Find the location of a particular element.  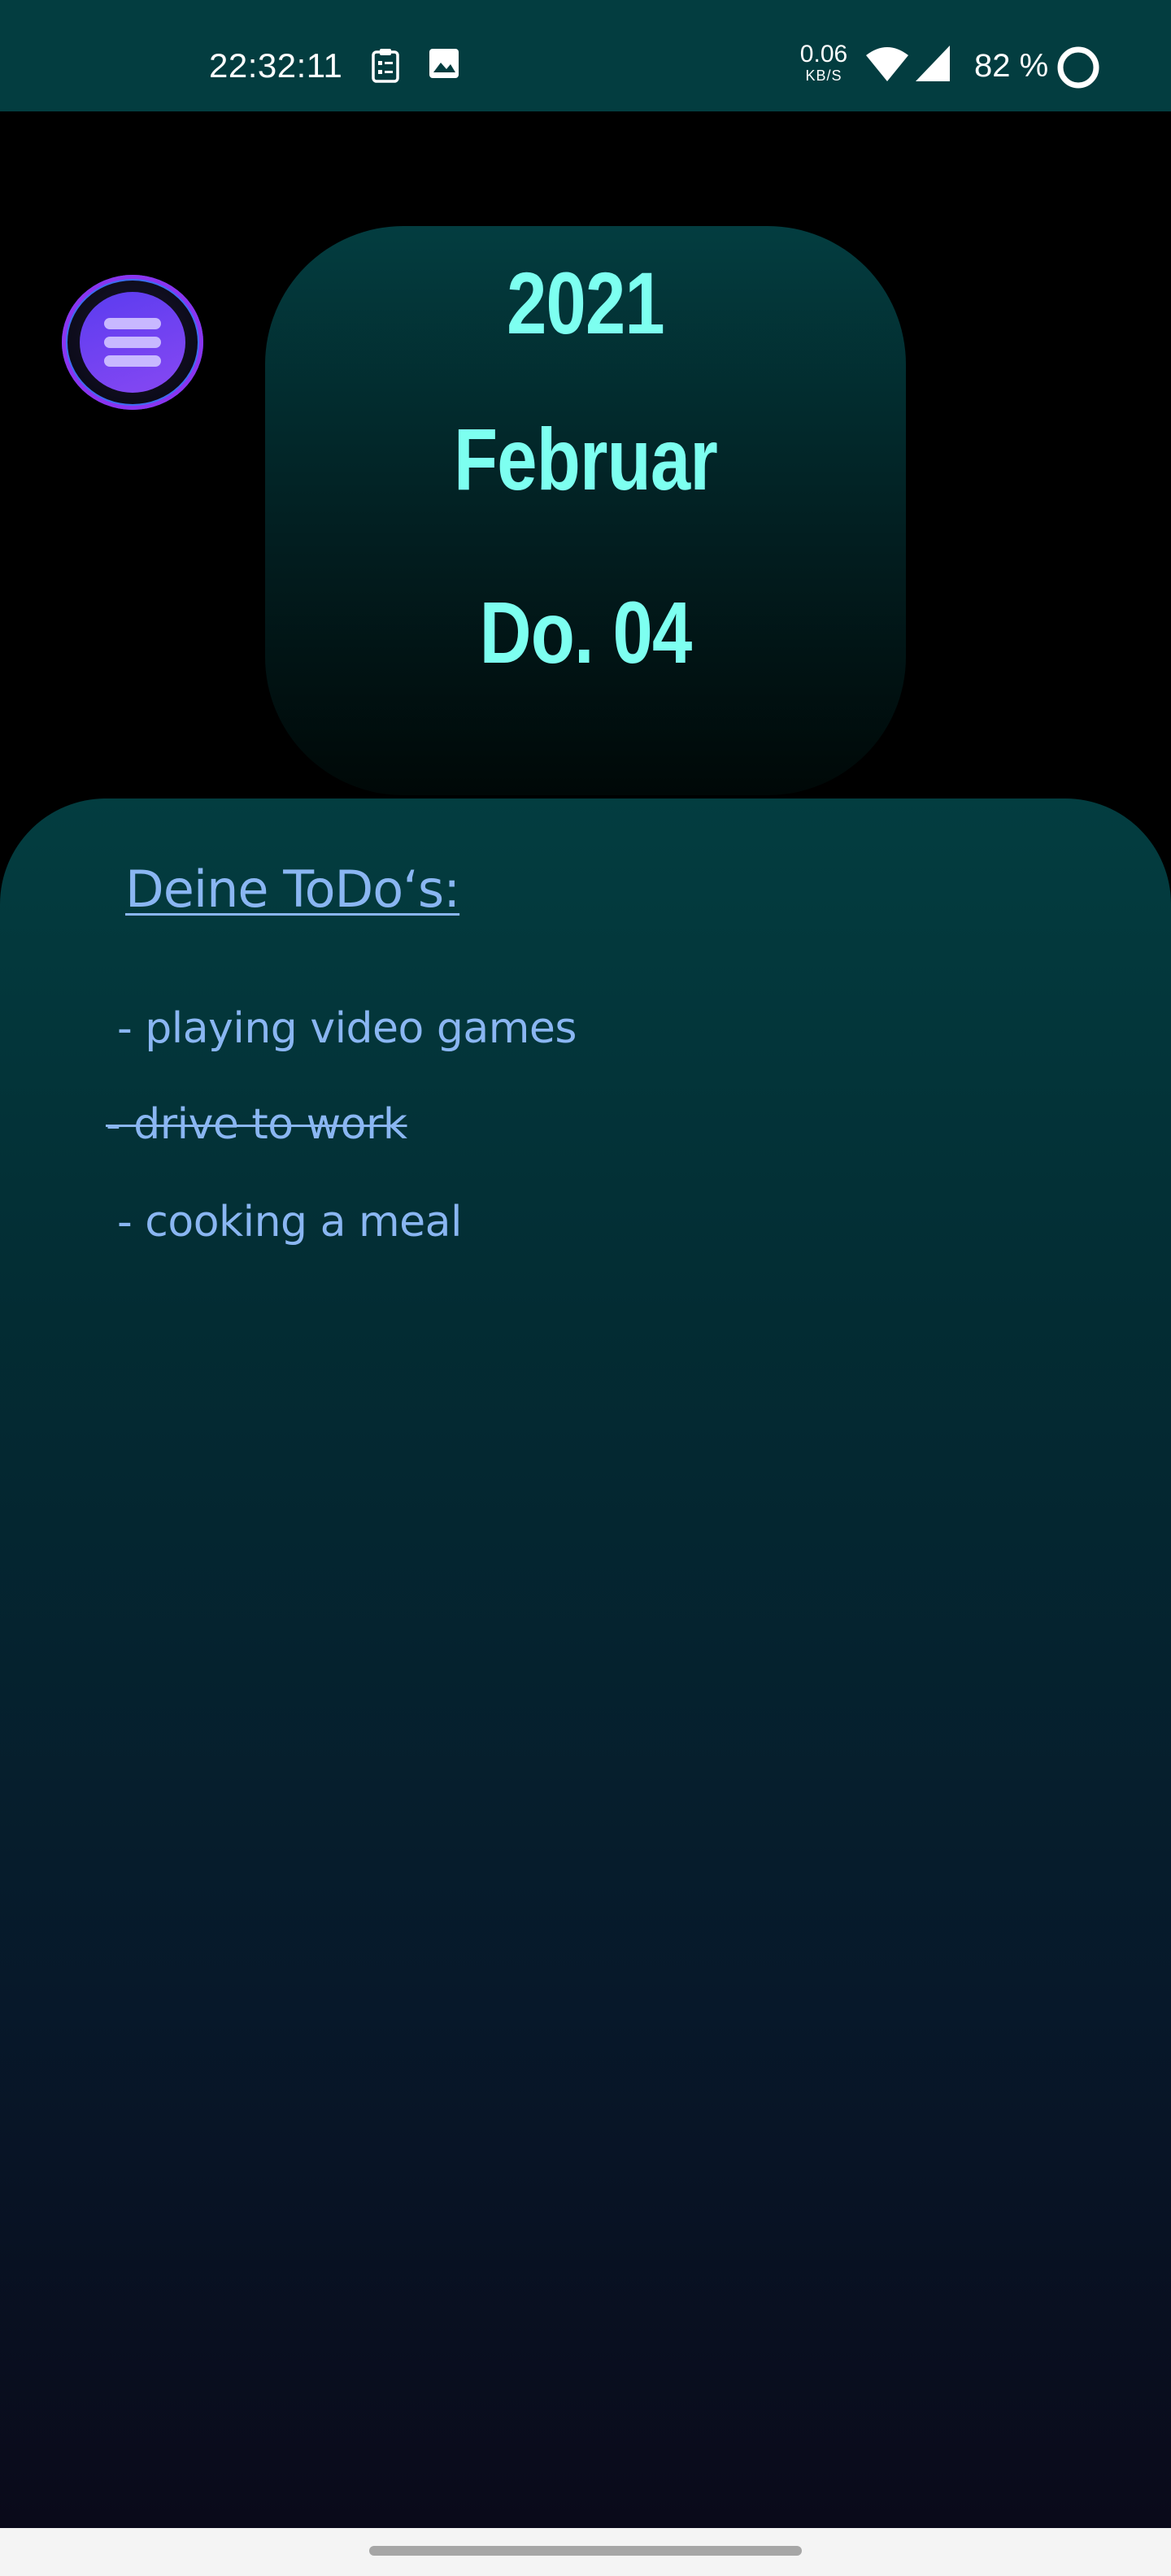

signal-icon is located at coordinates (933, 64).